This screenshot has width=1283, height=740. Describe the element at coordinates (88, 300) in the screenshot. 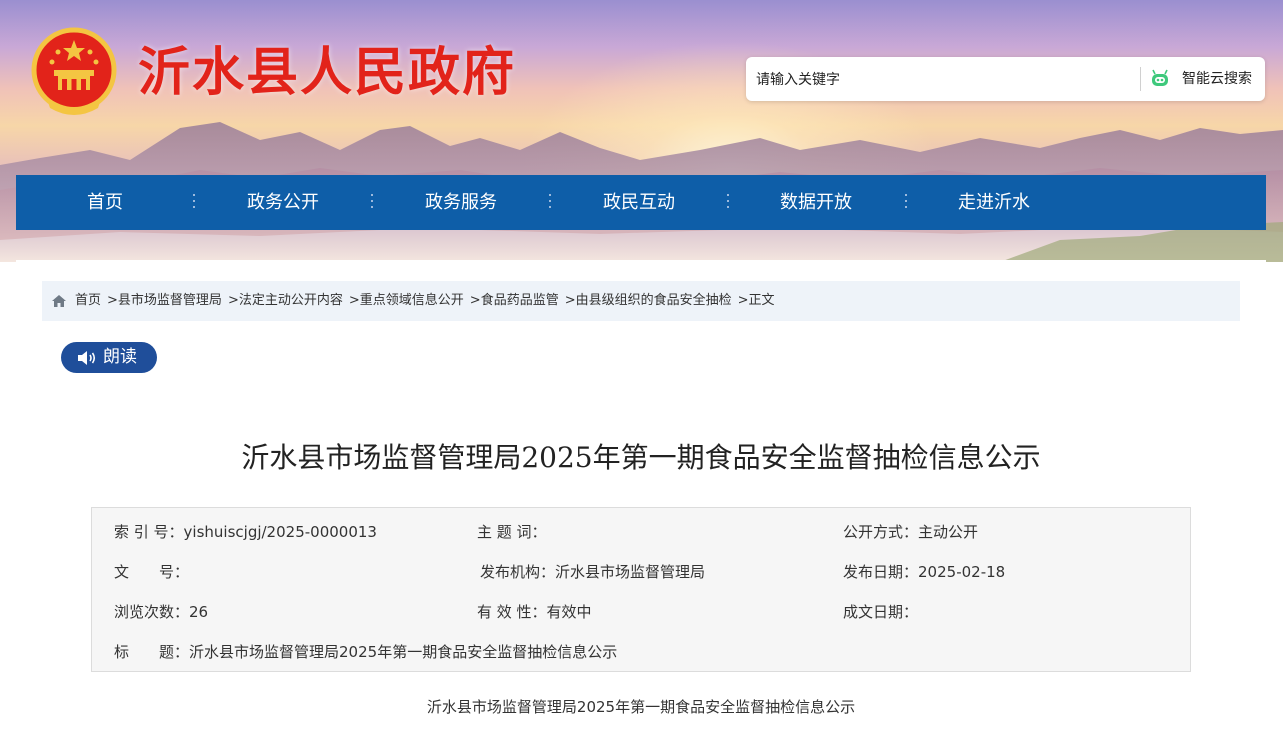

I see `breadcrumb-item-home: 首页` at that location.